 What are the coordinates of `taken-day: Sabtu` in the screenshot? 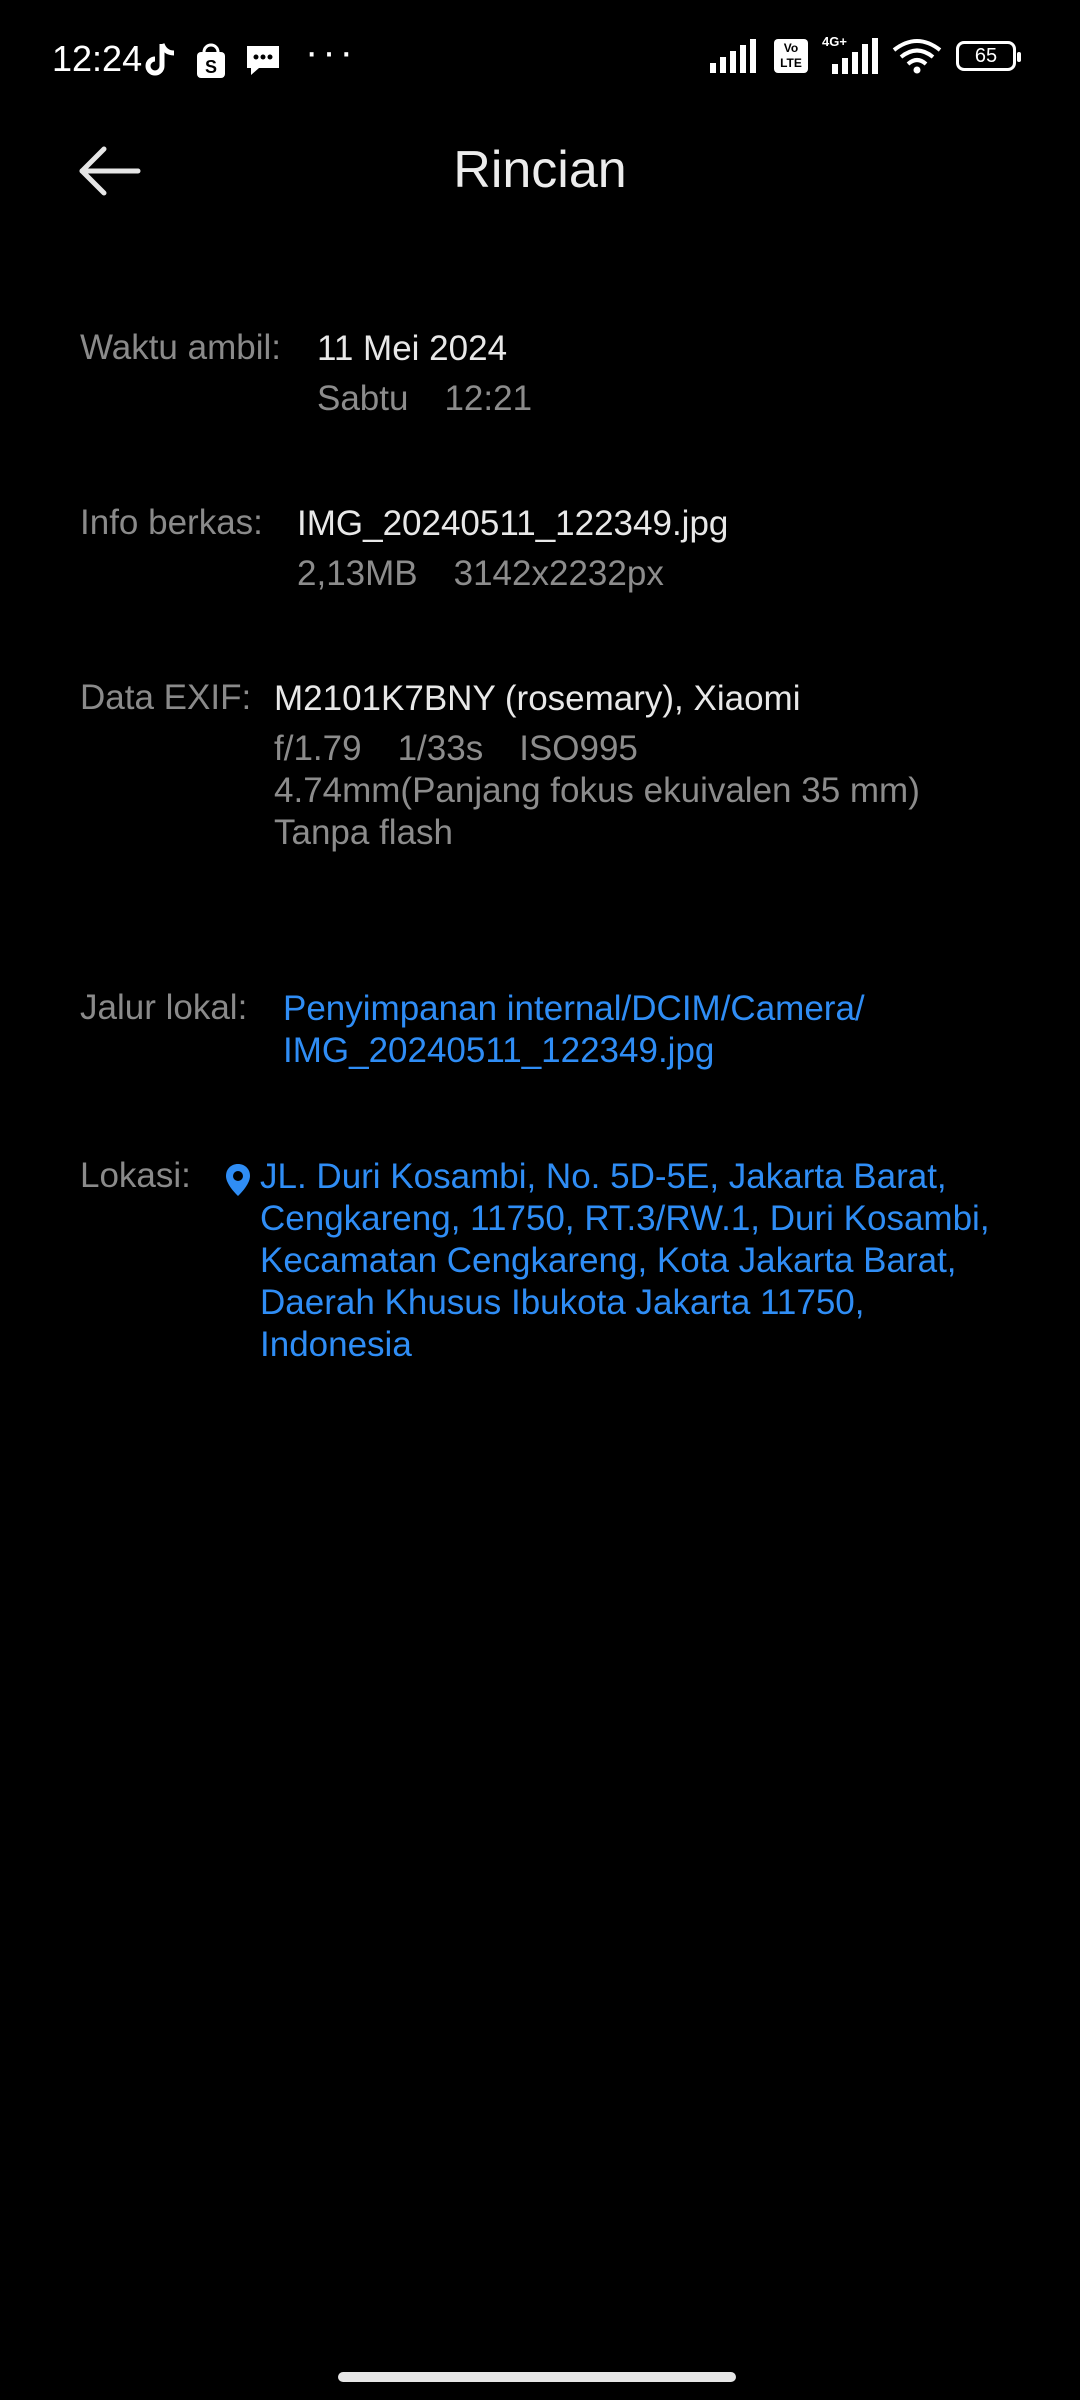 It's located at (363, 398).